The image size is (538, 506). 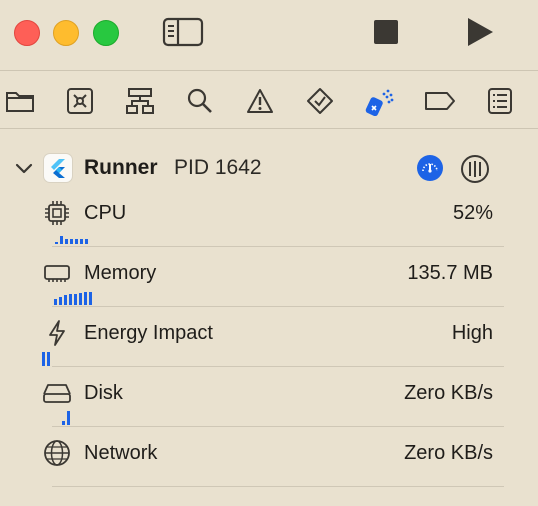 I want to click on debug-icon, so click(x=379, y=102).